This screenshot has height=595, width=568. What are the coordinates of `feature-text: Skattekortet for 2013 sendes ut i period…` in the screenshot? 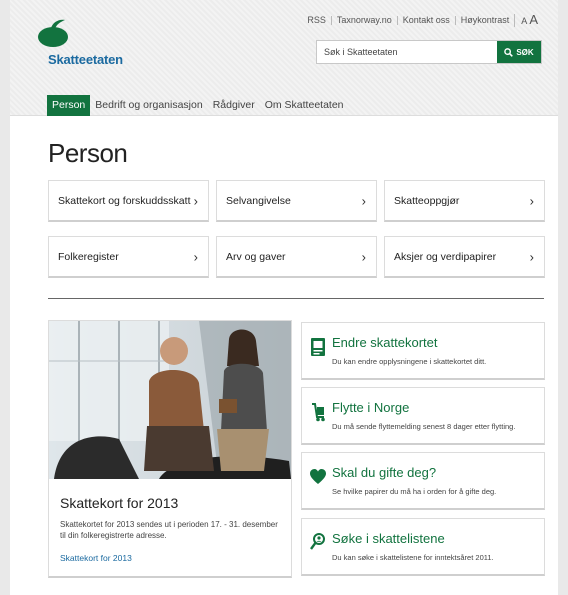 It's located at (169, 530).